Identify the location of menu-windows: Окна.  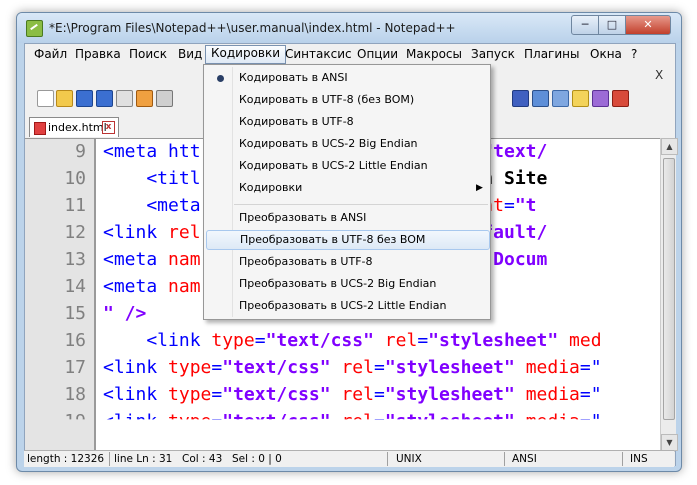
(606, 54).